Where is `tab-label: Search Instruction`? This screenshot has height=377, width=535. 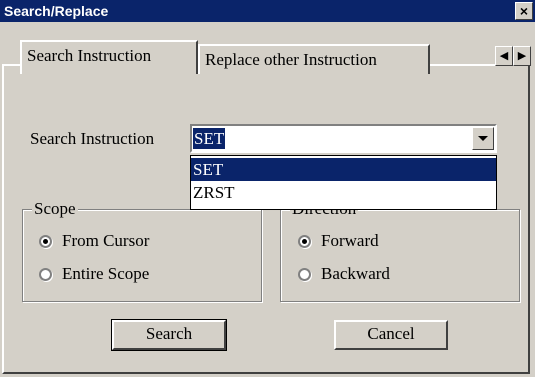 tab-label: Search Instruction is located at coordinates (89, 55).